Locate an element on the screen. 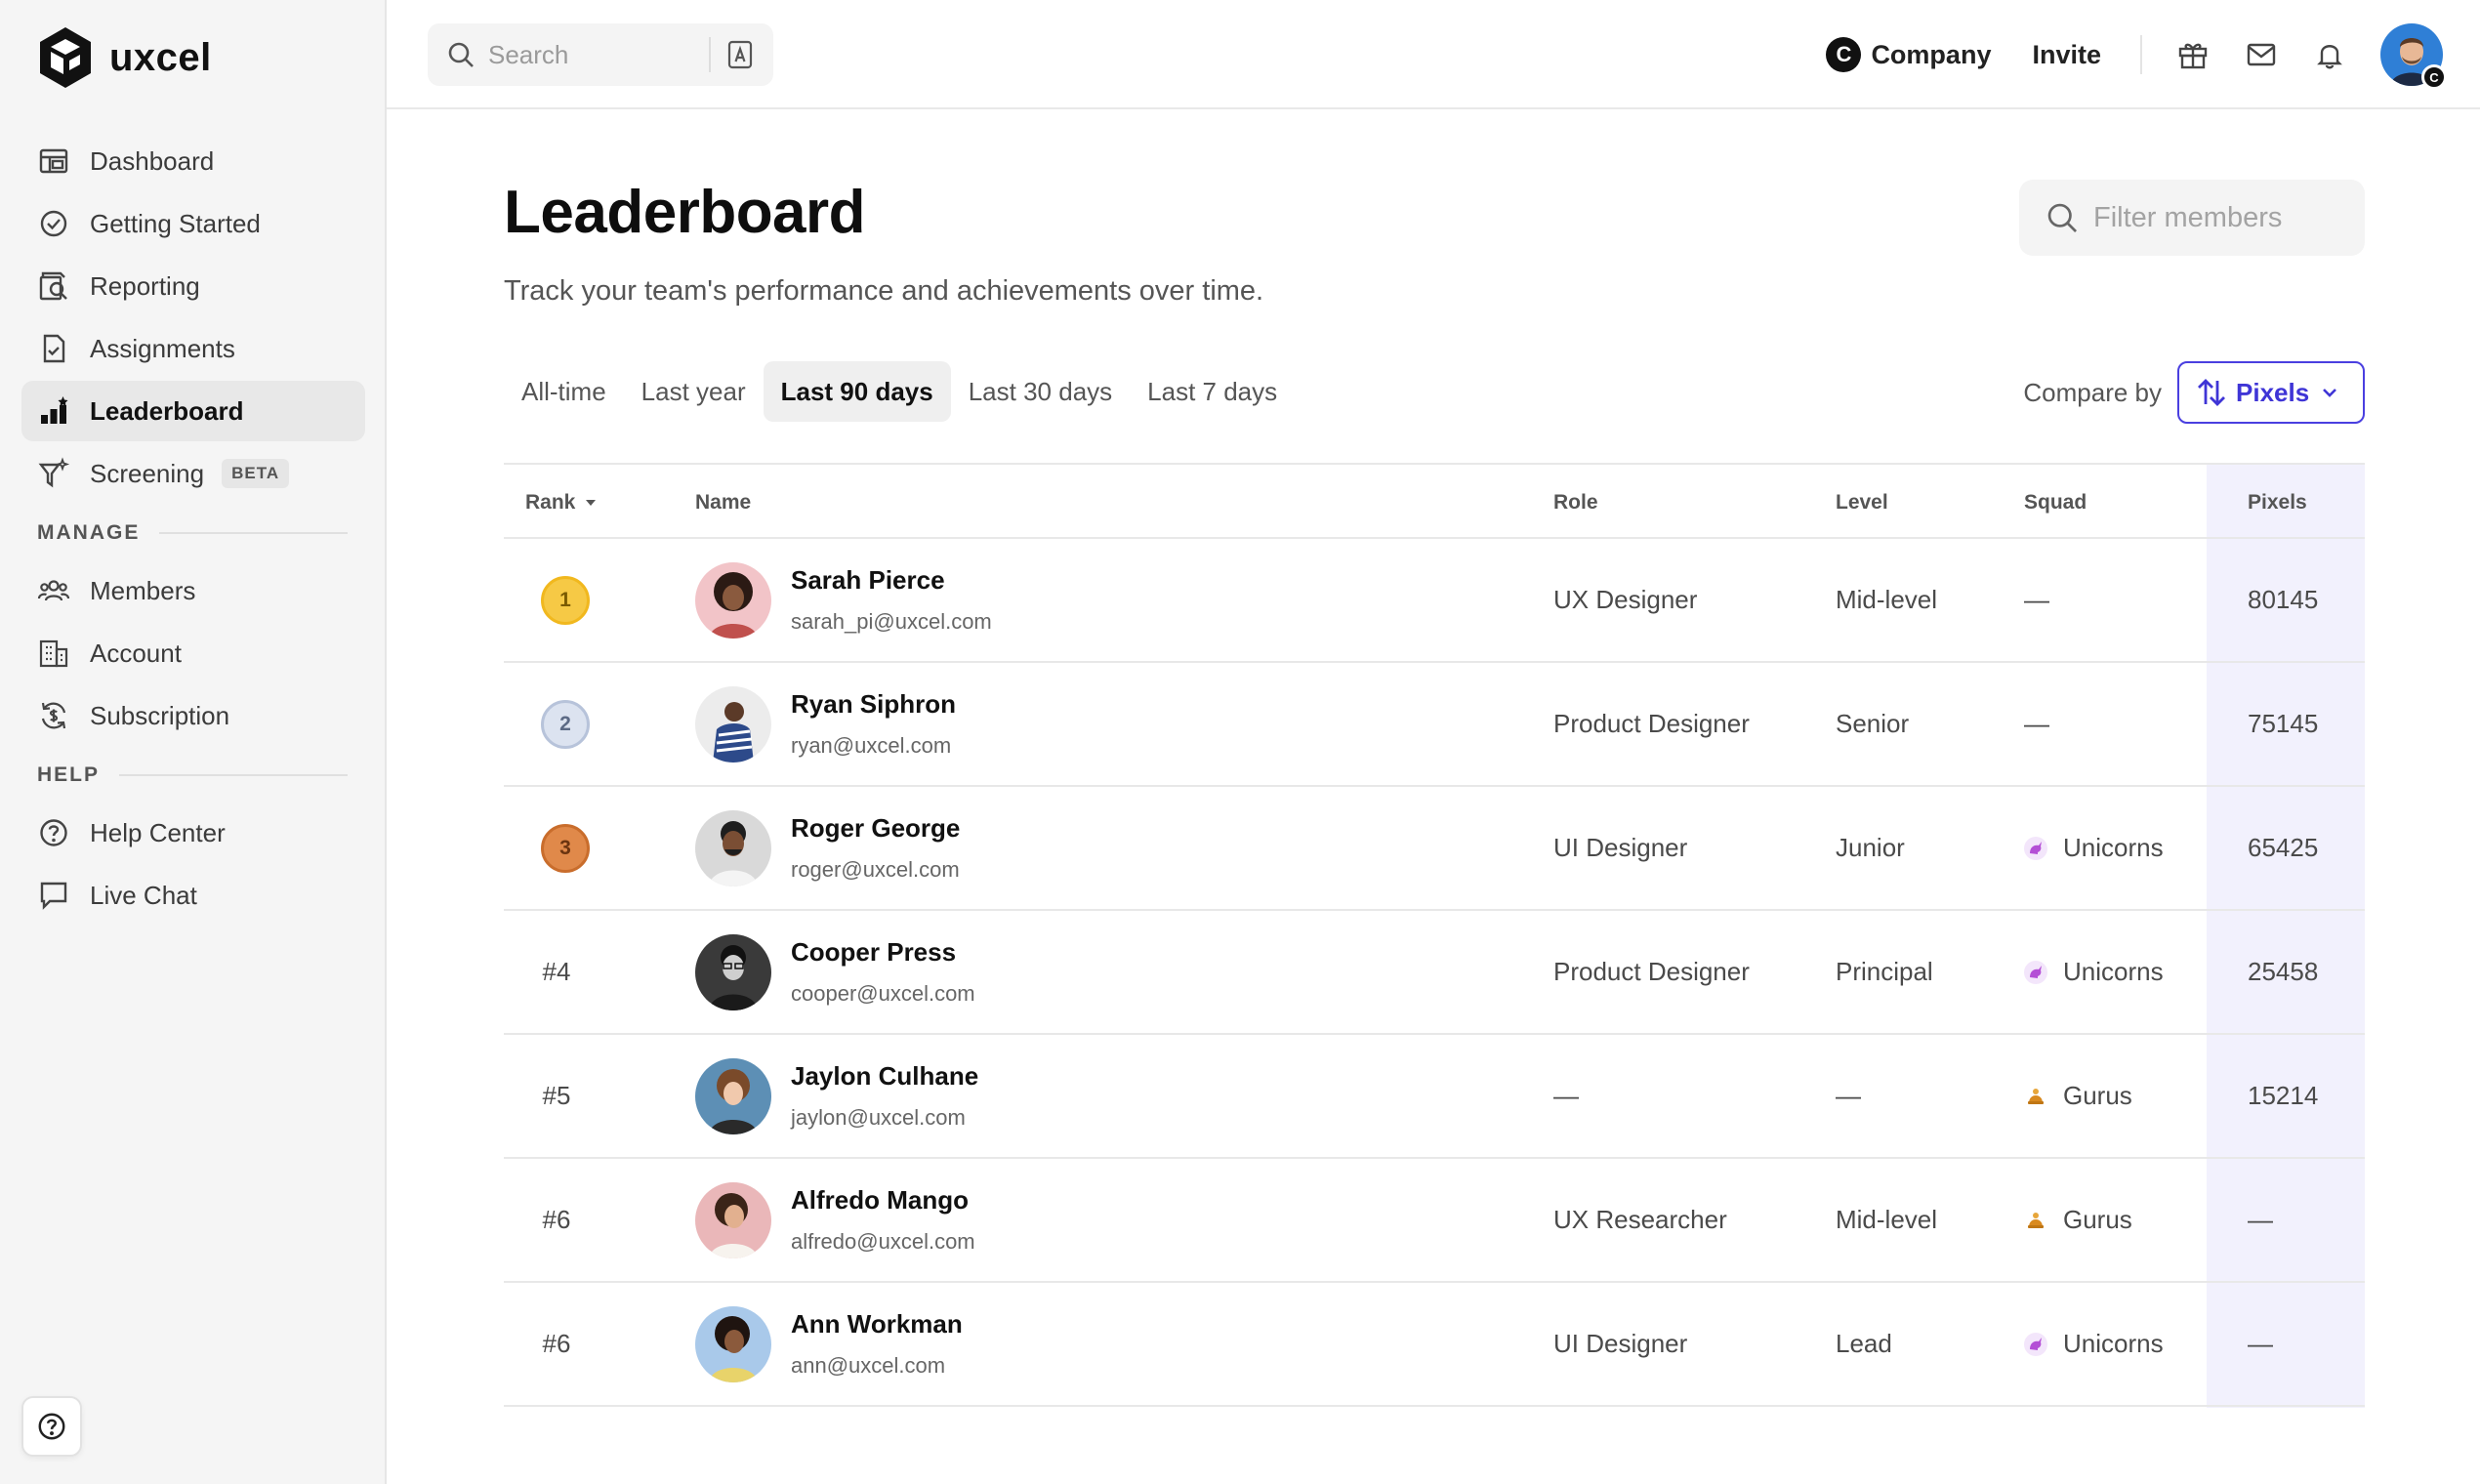  member-pixels: 25458 is located at coordinates (2283, 972).